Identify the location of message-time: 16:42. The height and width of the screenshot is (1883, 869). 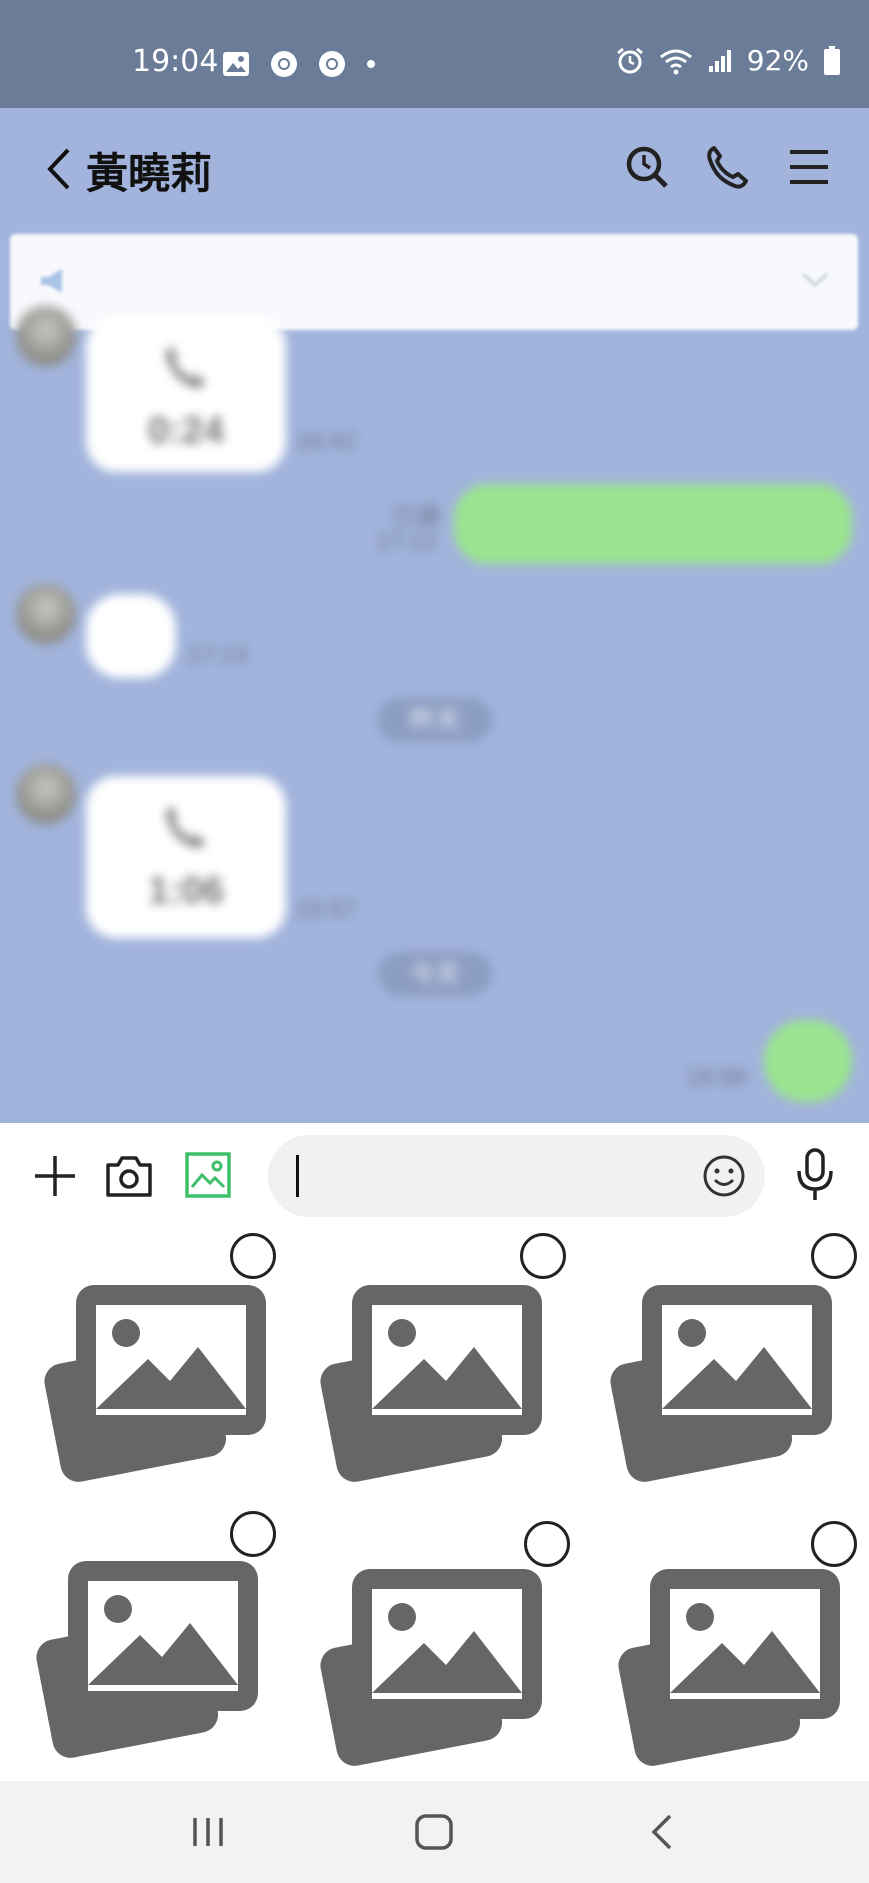
(326, 441).